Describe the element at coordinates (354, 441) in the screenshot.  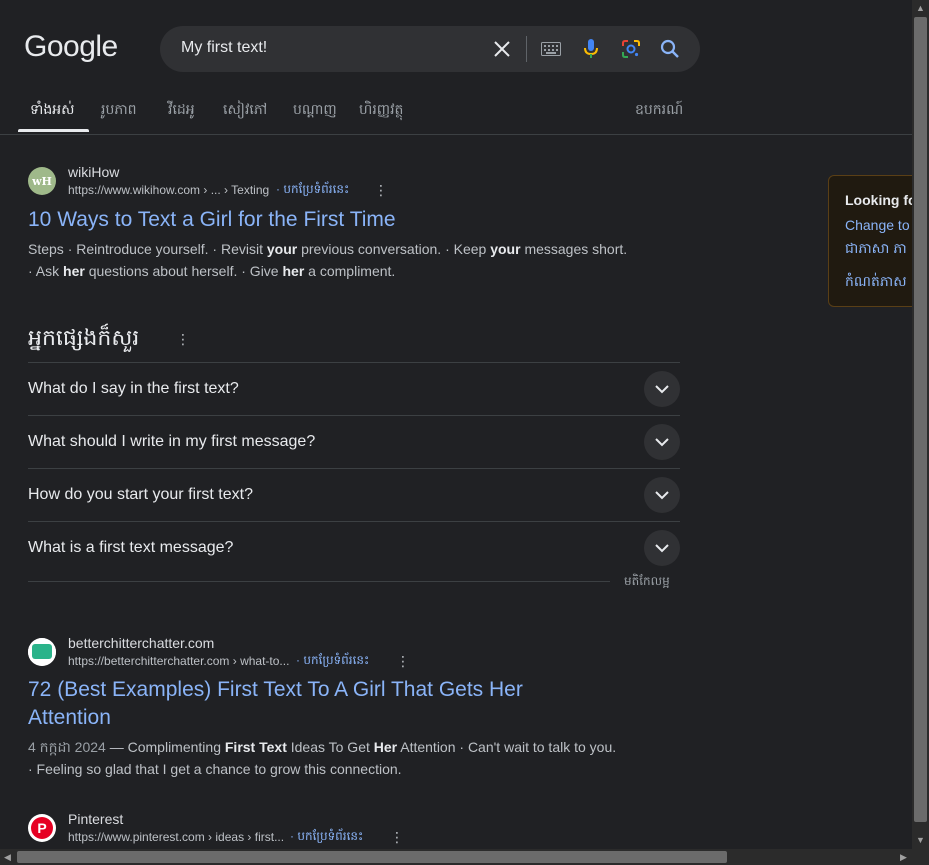
I see `paa-question: What should I write in my first message?` at that location.